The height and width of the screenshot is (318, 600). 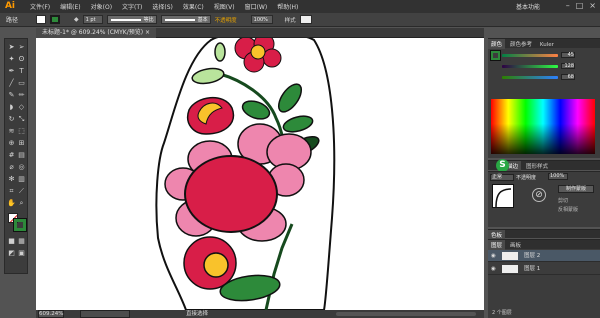 I want to click on stroke-panel: 描边 图形样式 S, so click(x=544, y=165).